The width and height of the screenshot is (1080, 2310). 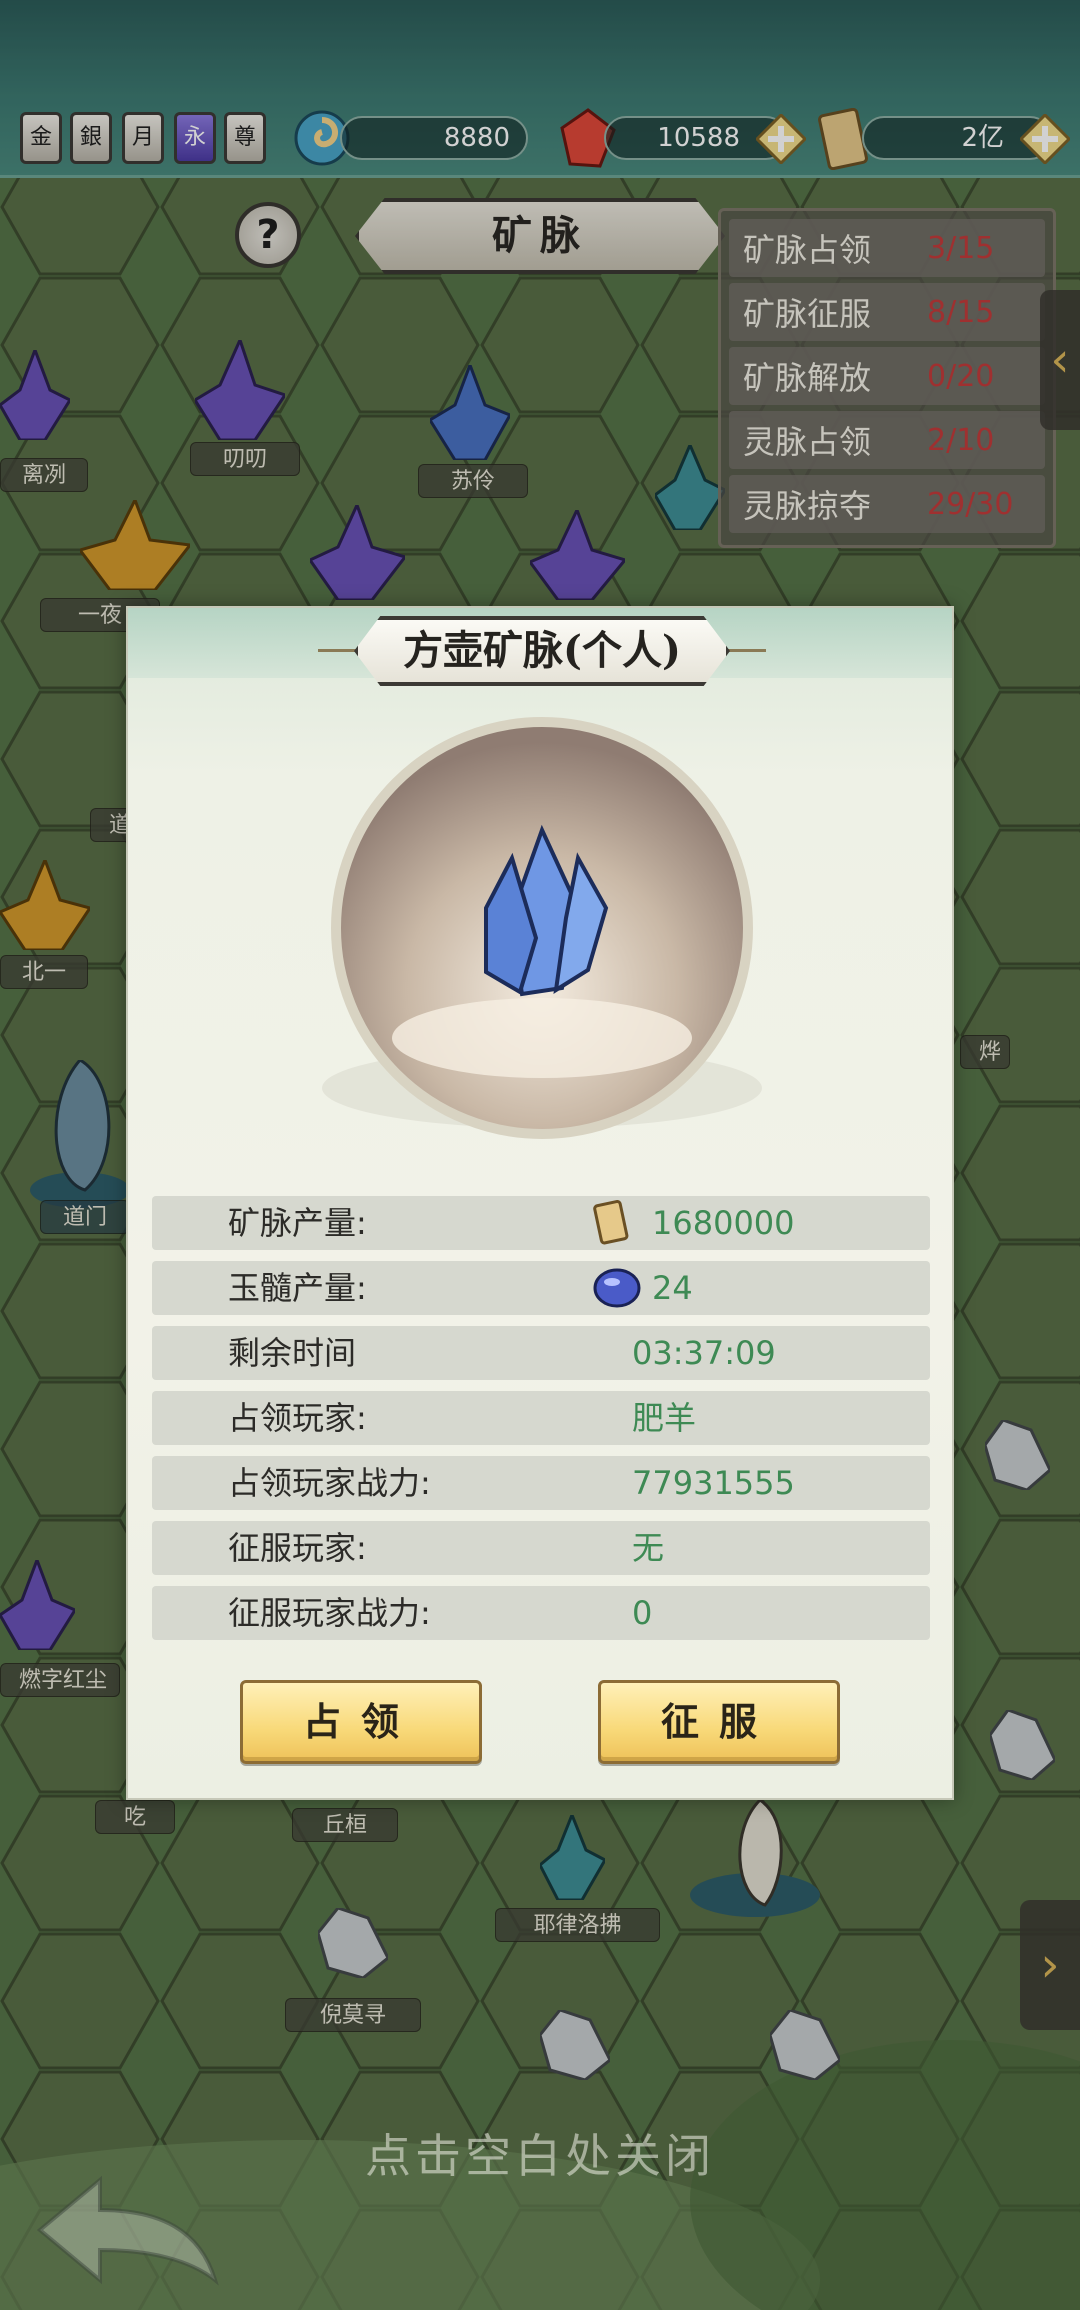 What do you see at coordinates (329, 1483) in the screenshot?
I see `row-label: 占领玩家战力:` at bounding box center [329, 1483].